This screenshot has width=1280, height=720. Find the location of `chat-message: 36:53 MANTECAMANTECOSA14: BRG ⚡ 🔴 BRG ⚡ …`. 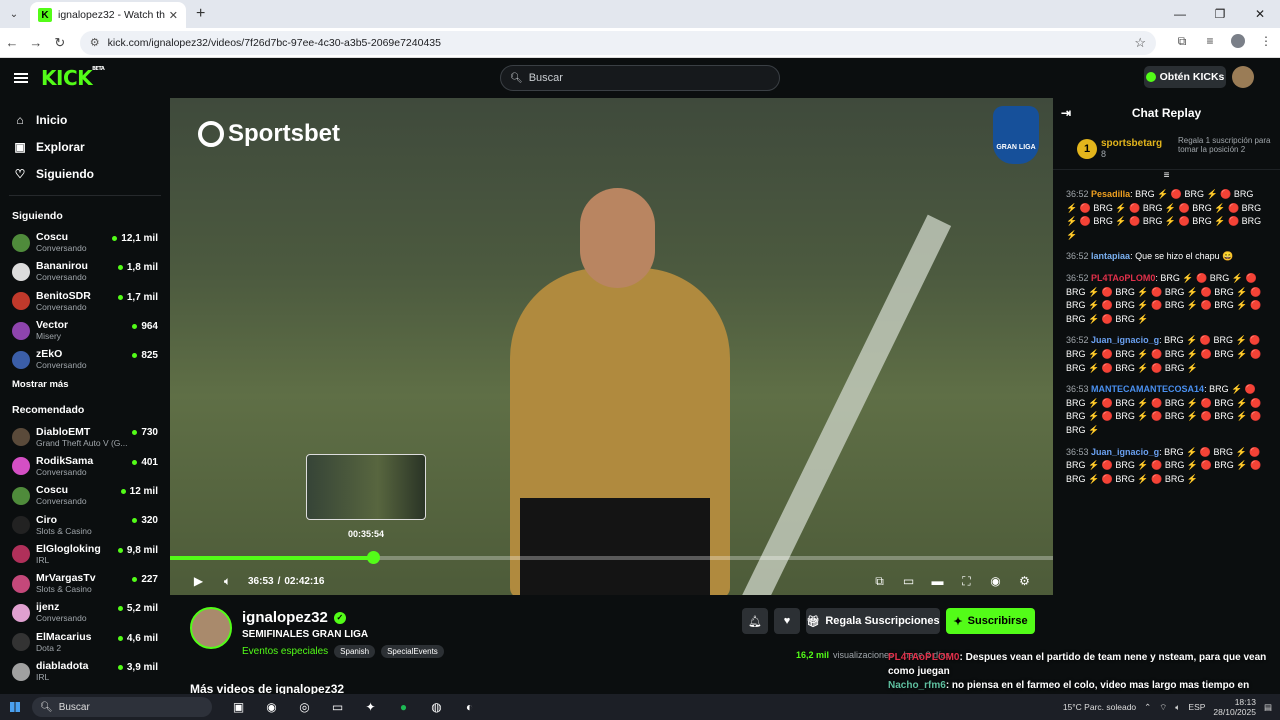

chat-message: 36:53 MANTECAMANTECOSA14: BRG ⚡ 🔴 BRG ⚡ … is located at coordinates (1166, 410).